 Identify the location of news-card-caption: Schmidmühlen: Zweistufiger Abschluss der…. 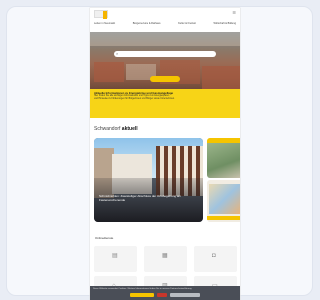
(140, 198).